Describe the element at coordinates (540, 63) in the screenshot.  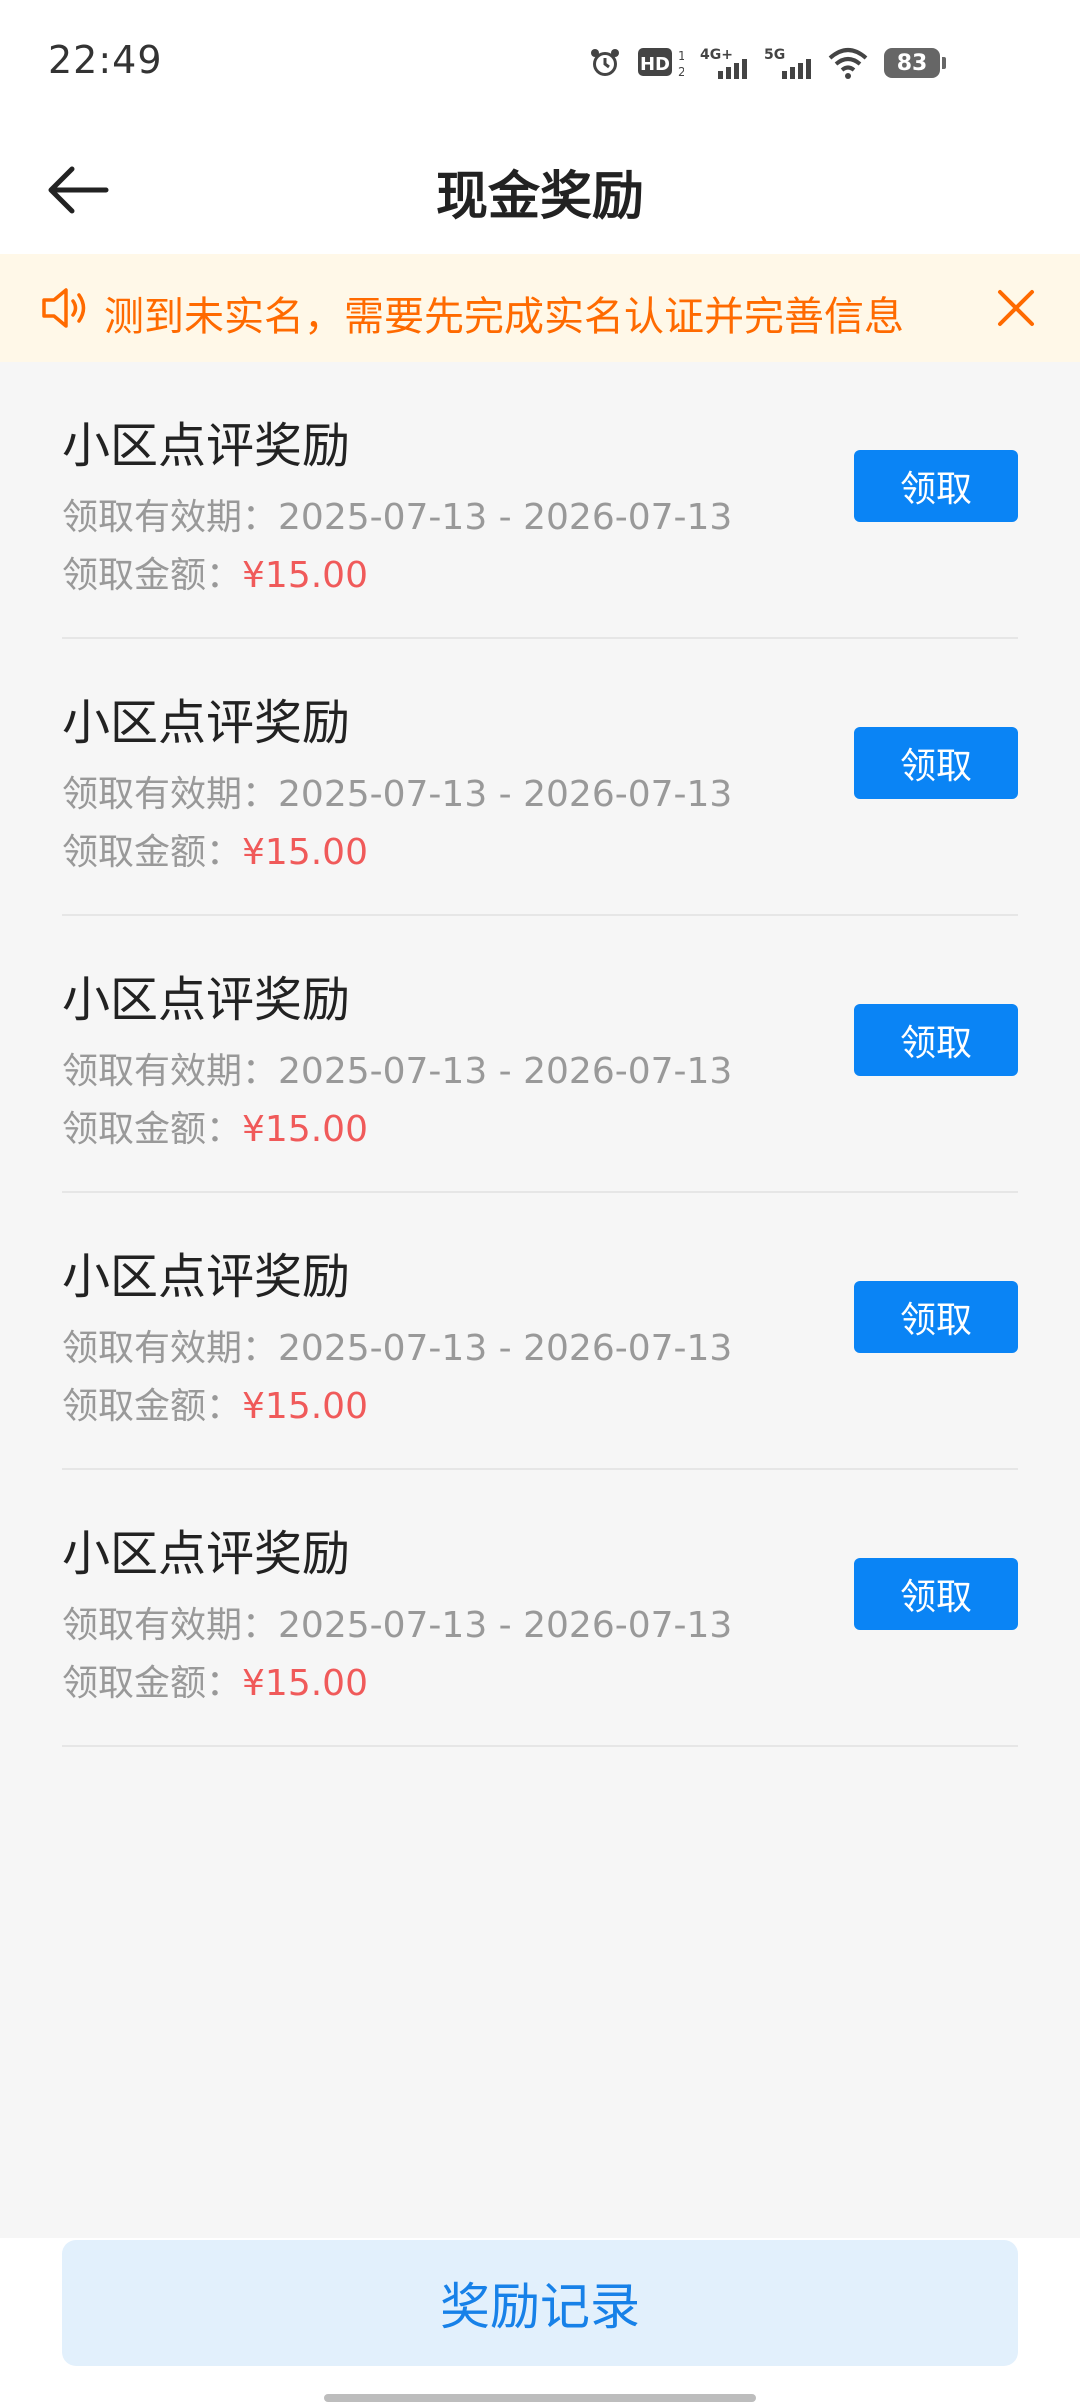
I see `status-bar: 22:49 HD 1 2 4G+ 5G 83` at that location.